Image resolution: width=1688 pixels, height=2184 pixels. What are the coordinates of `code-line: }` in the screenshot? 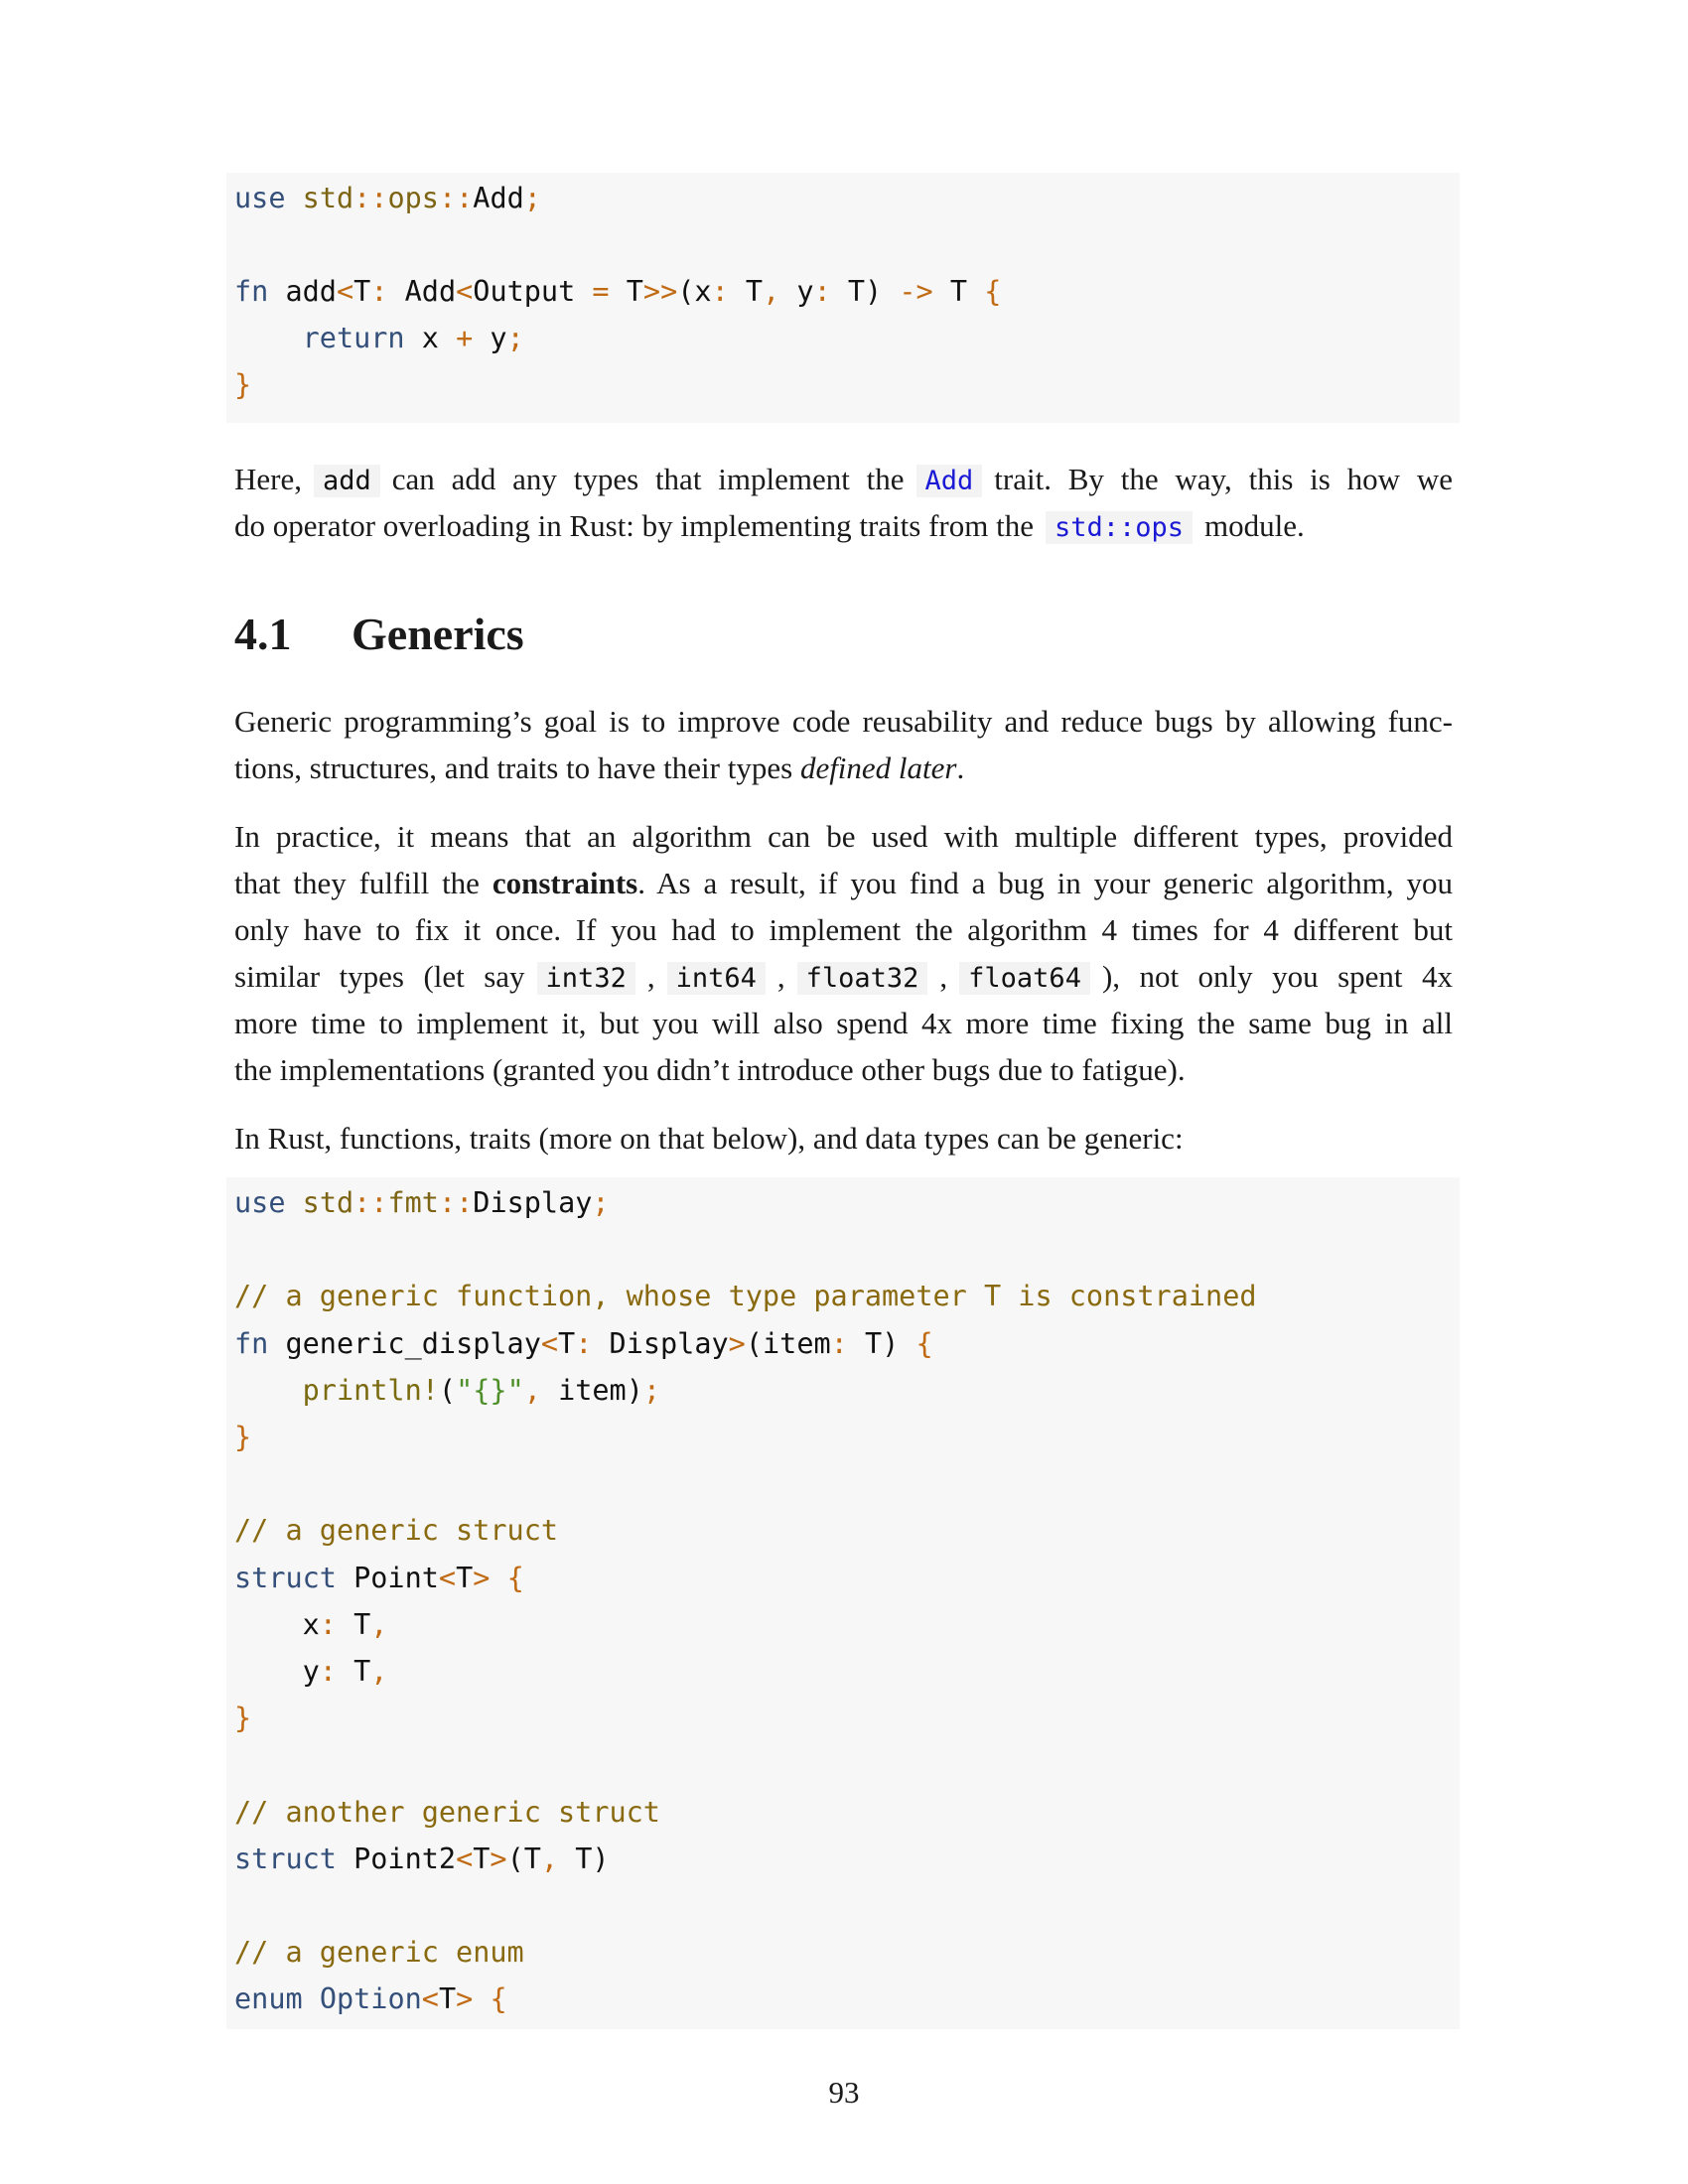 It's located at (242, 1437).